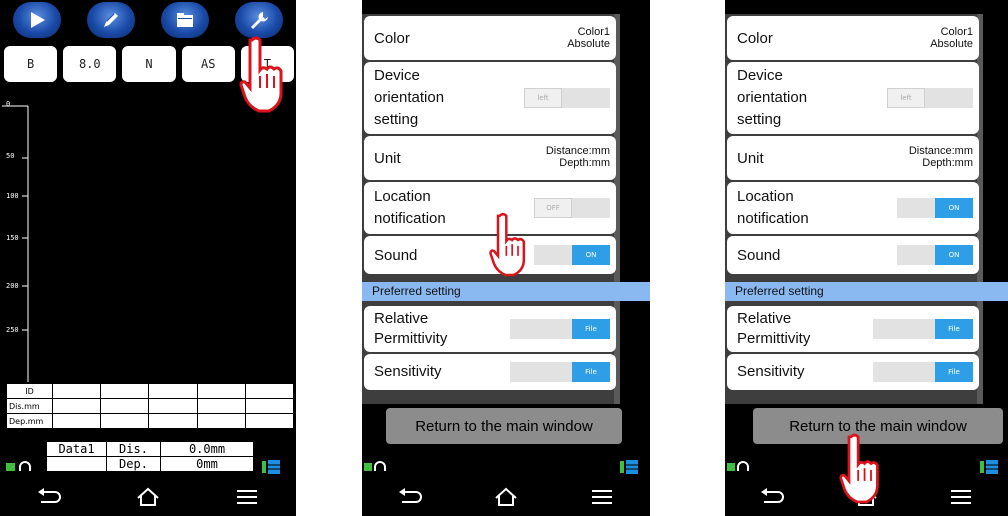 The height and width of the screenshot is (516, 1008). Describe the element at coordinates (12, 196) in the screenshot. I see `y-tick-label: 100` at that location.